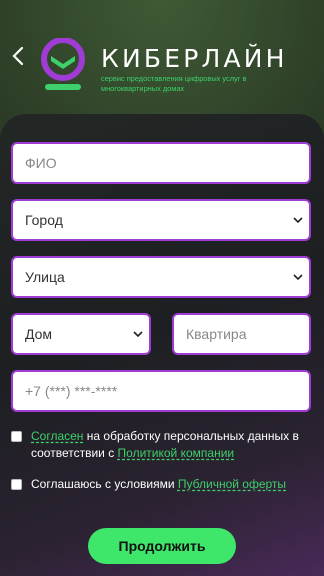  Describe the element at coordinates (81, 334) in the screenshot. I see `house-select: Дом` at that location.